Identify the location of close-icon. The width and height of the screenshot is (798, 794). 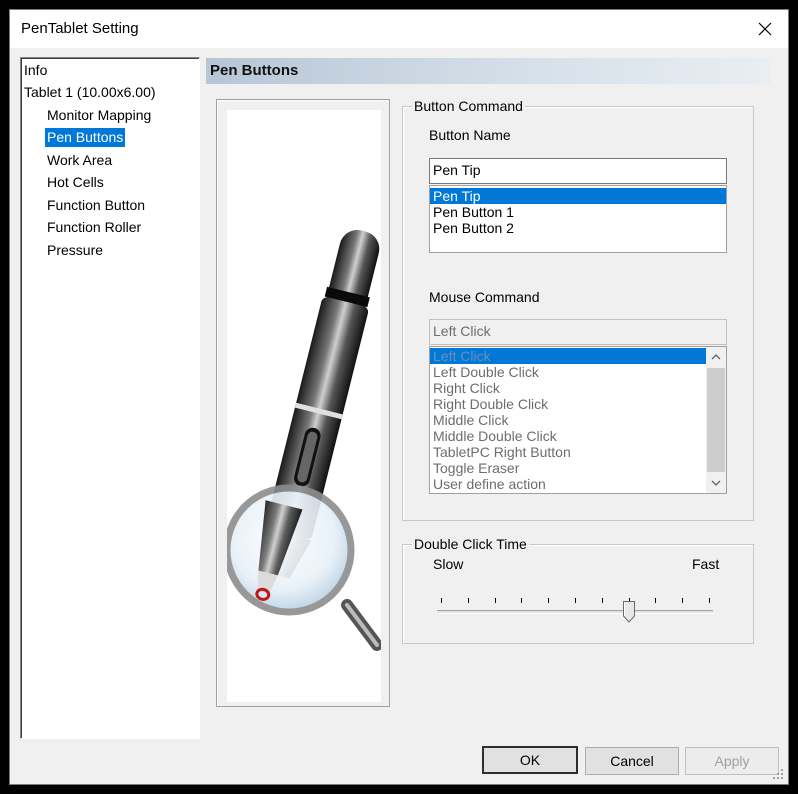
(765, 29).